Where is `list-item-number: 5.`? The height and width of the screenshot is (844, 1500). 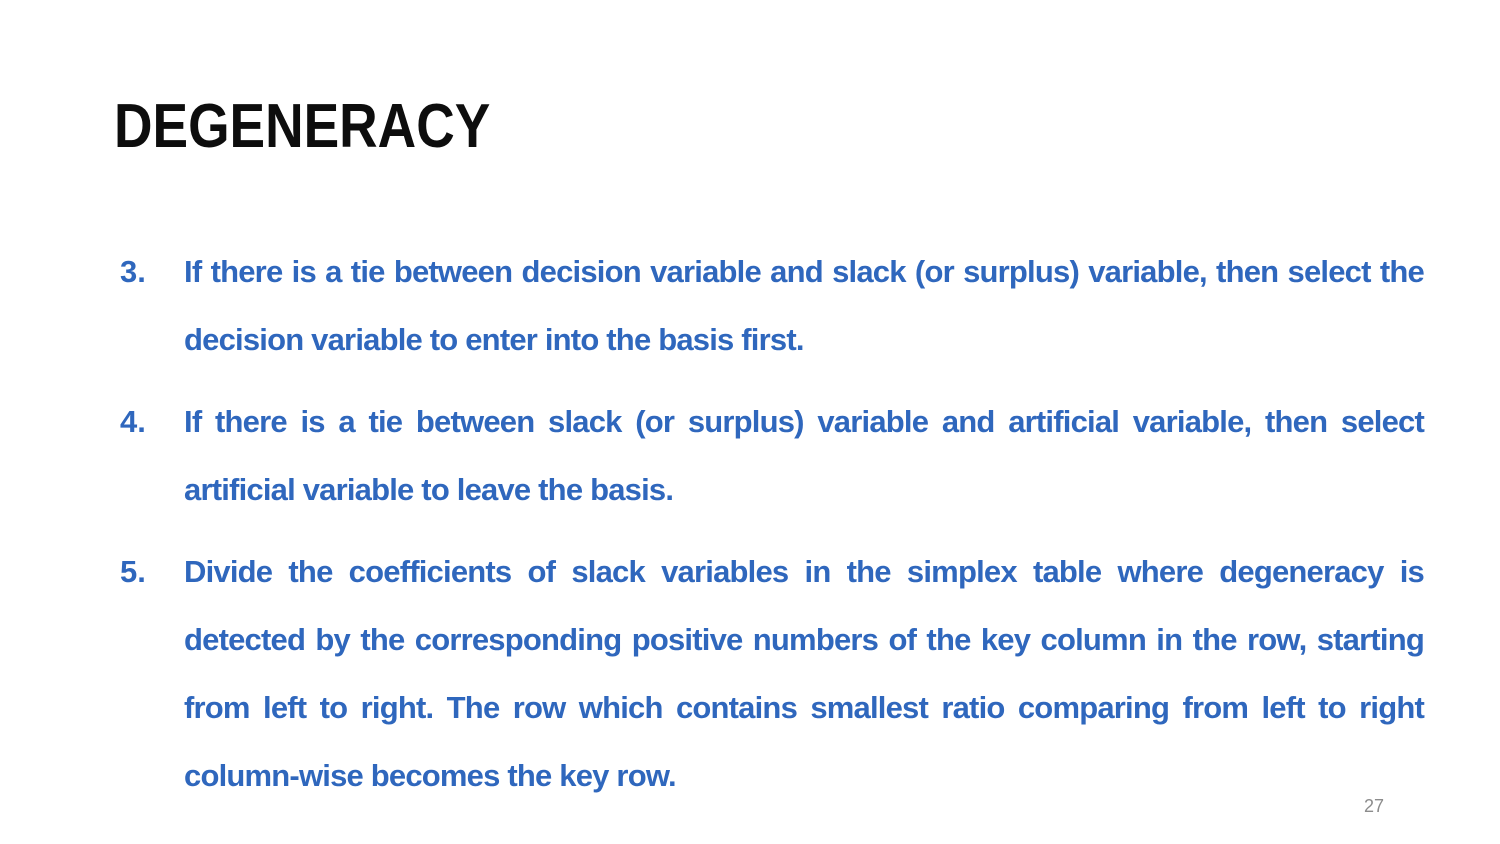
list-item-number: 5. is located at coordinates (133, 571).